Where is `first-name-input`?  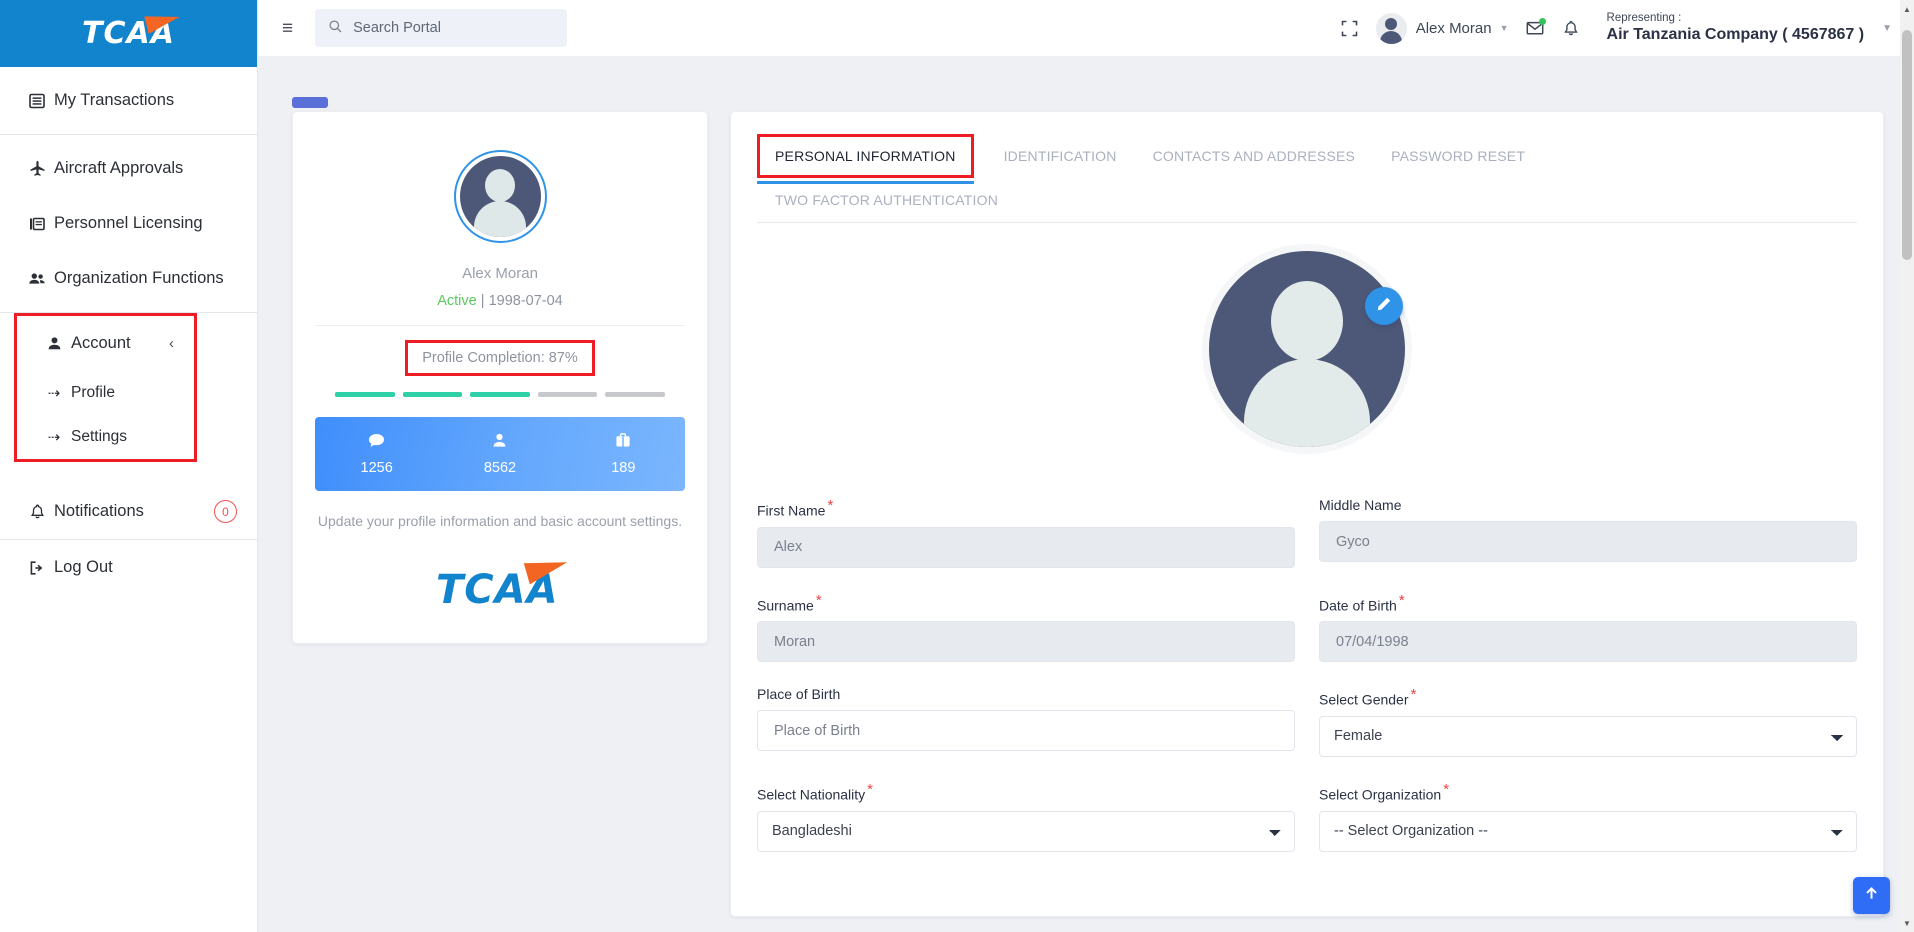
first-name-input is located at coordinates (1026, 547).